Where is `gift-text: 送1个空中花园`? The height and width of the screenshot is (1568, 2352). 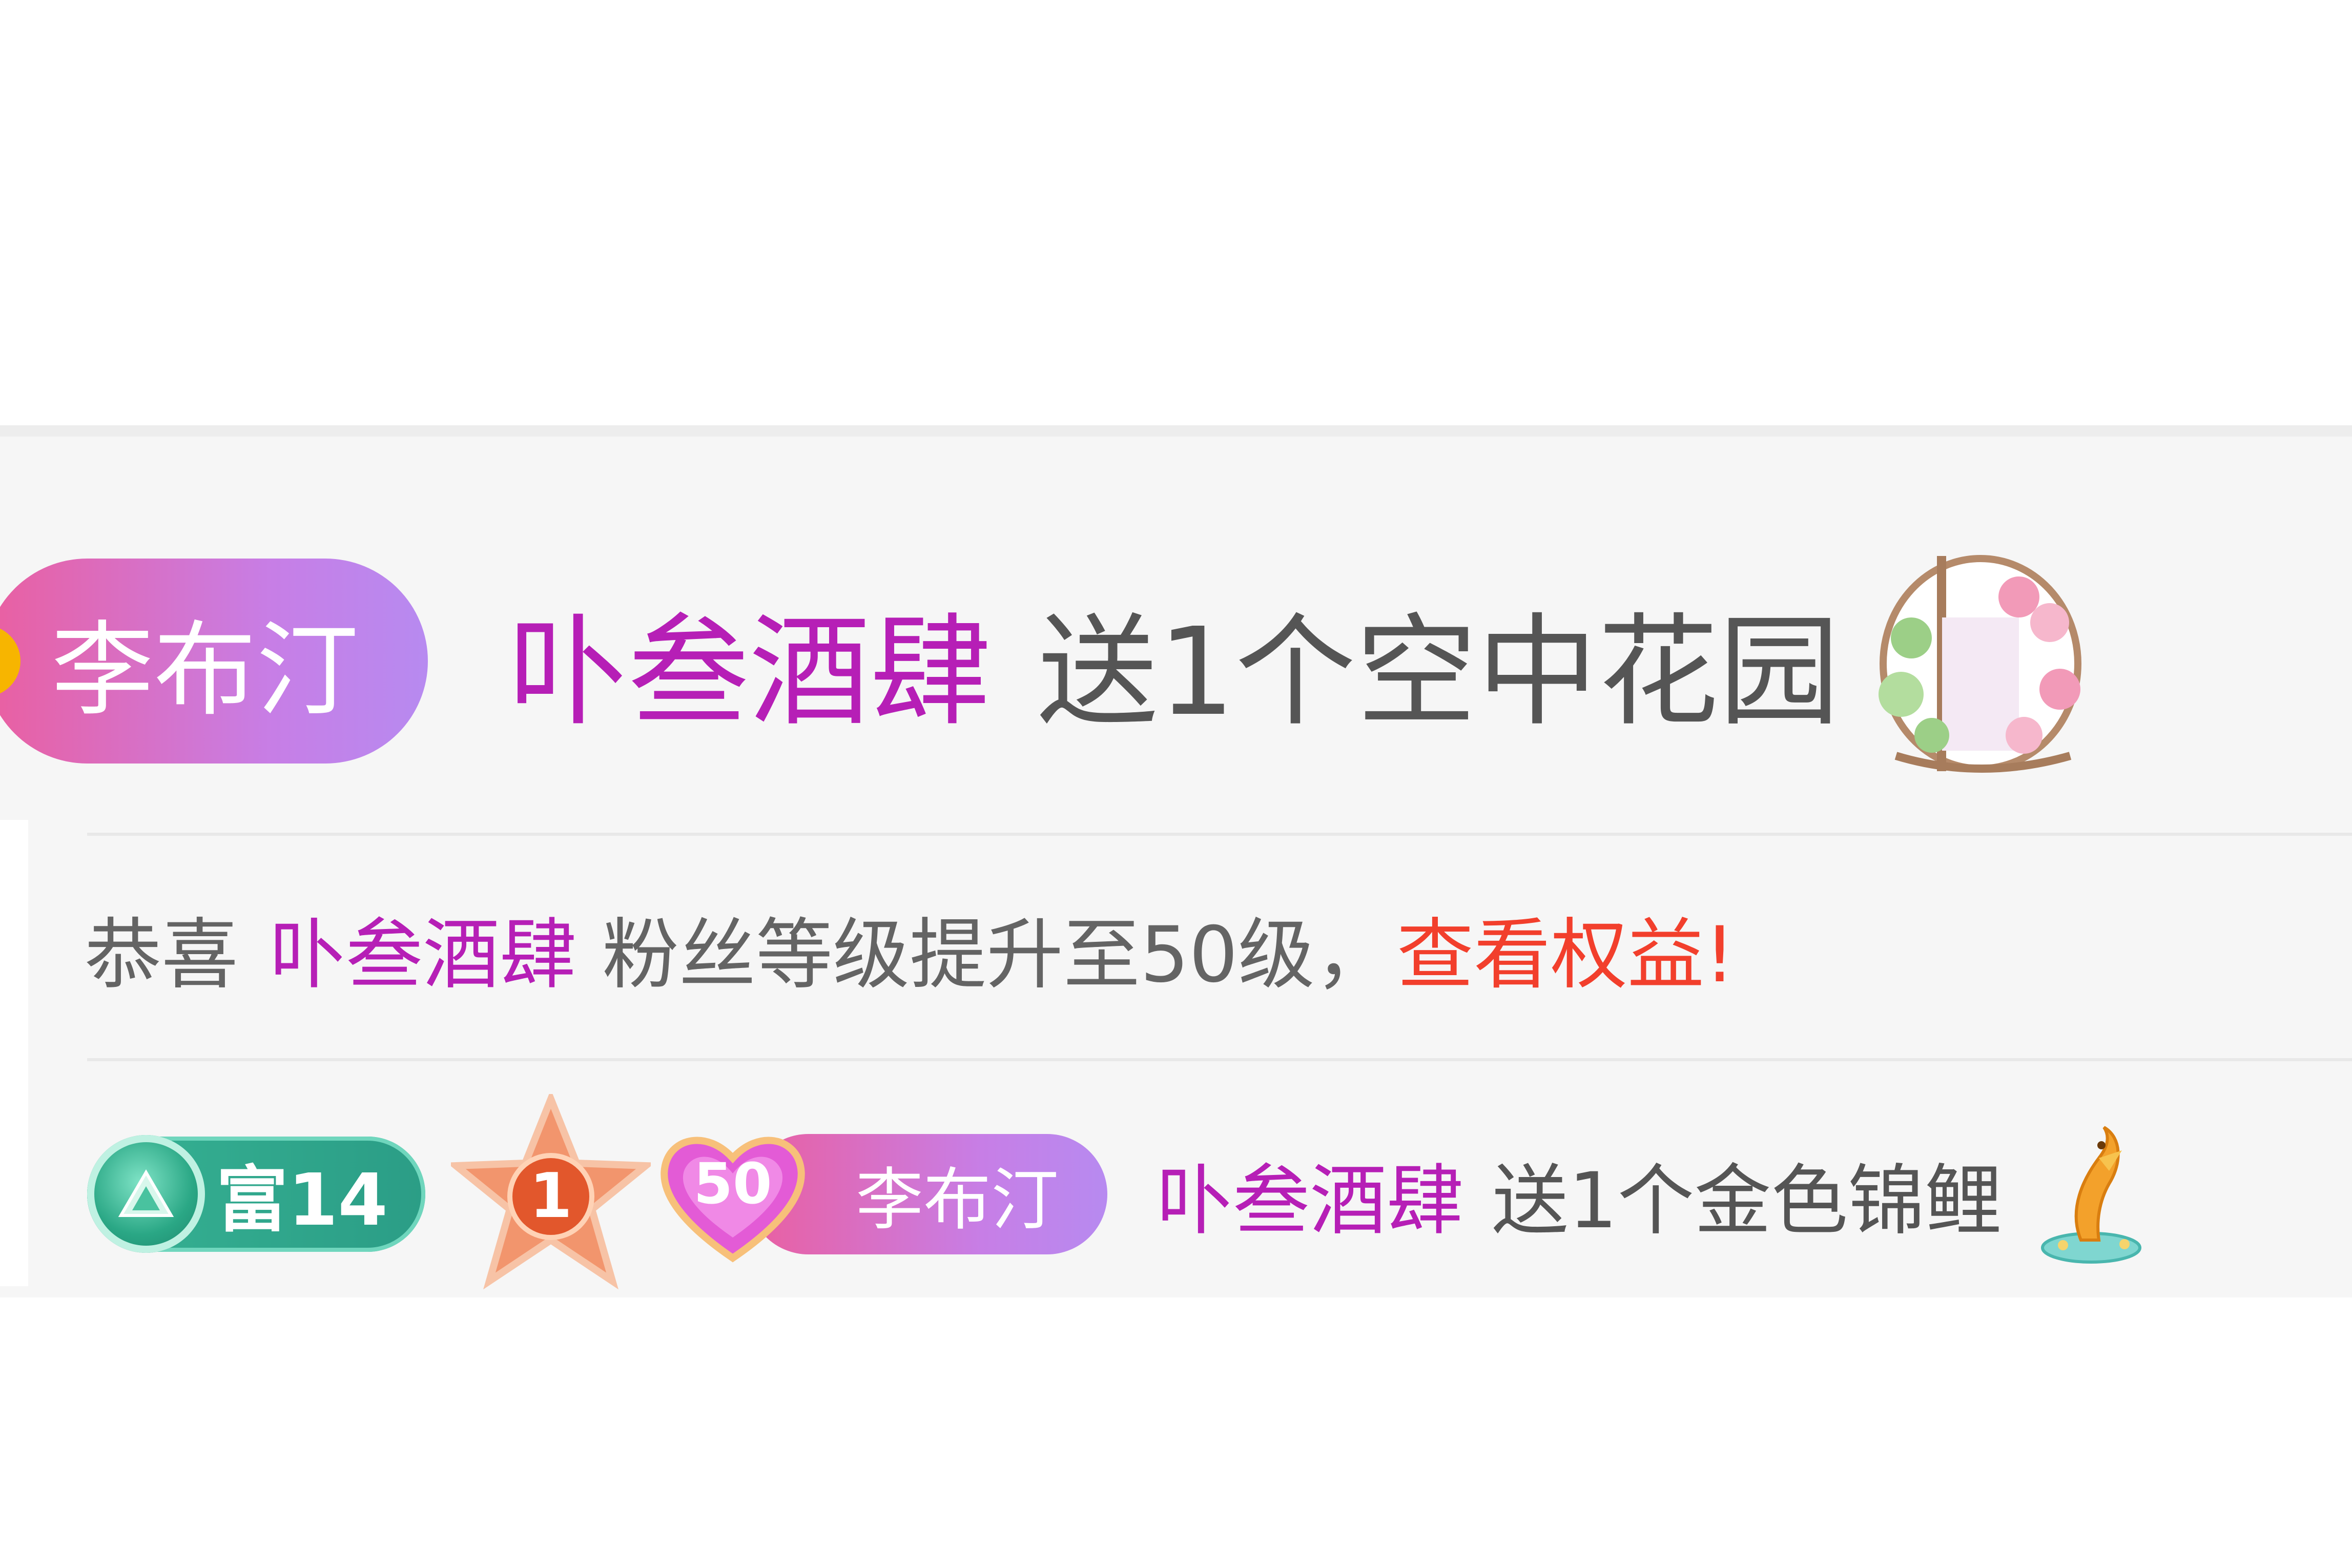 gift-text: 送1个空中花园 is located at coordinates (1438, 672).